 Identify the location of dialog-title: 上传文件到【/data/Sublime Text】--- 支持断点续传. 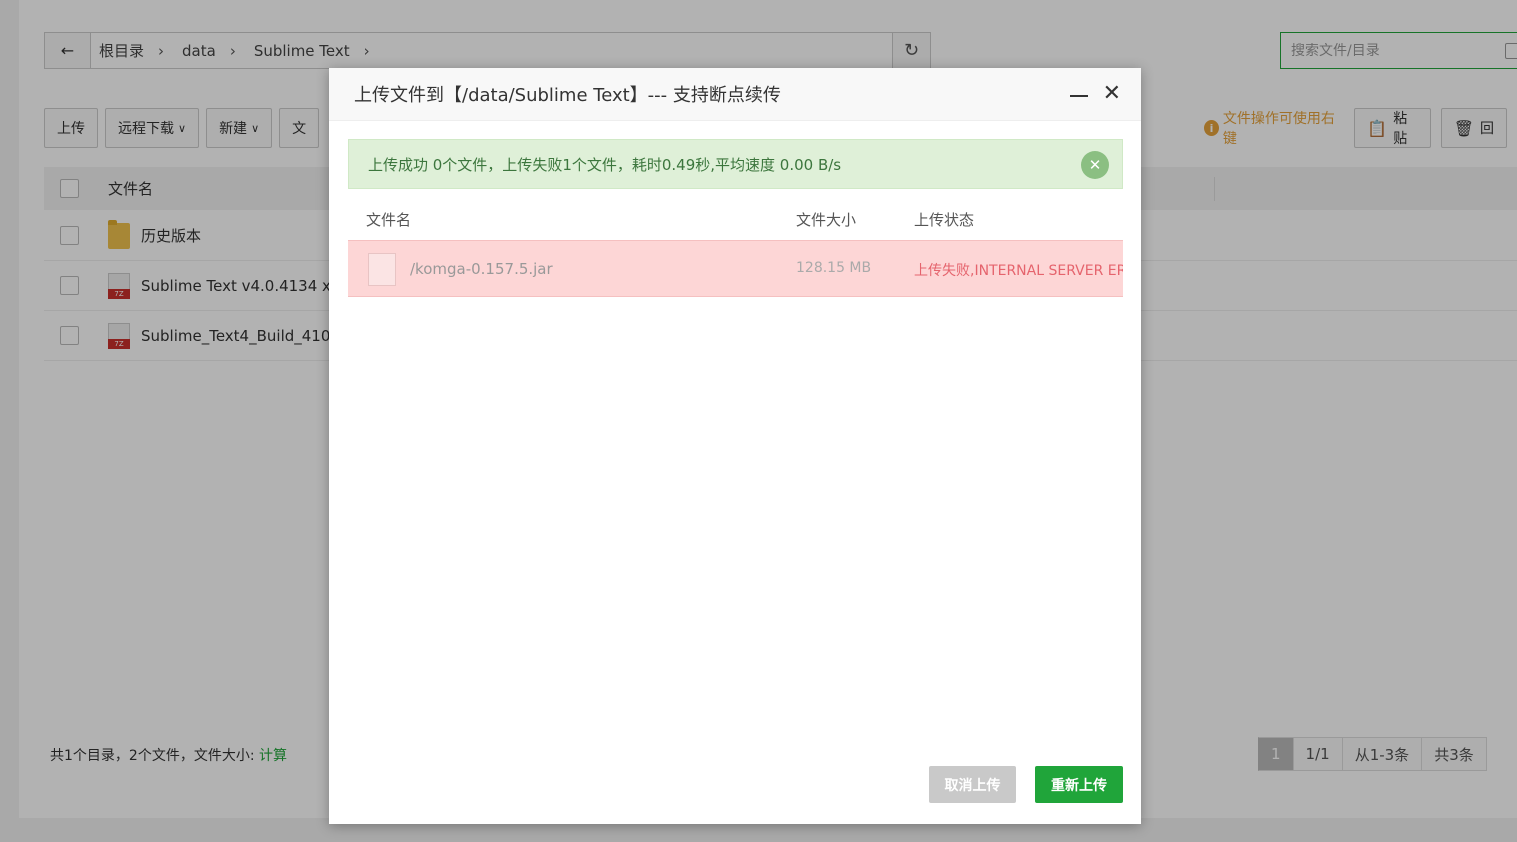
(567, 95).